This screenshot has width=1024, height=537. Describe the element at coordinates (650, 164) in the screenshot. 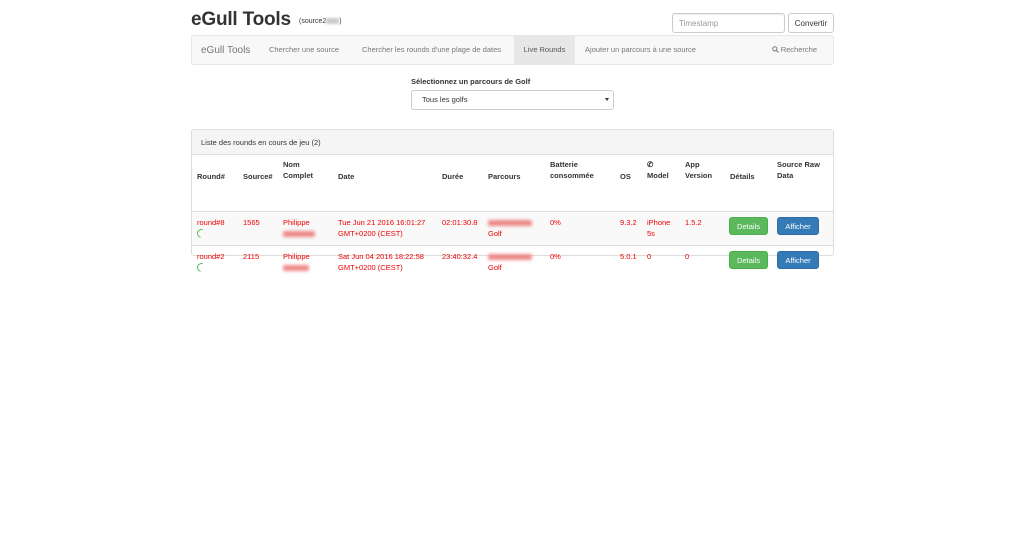

I see `phone-icon: ✆` at that location.